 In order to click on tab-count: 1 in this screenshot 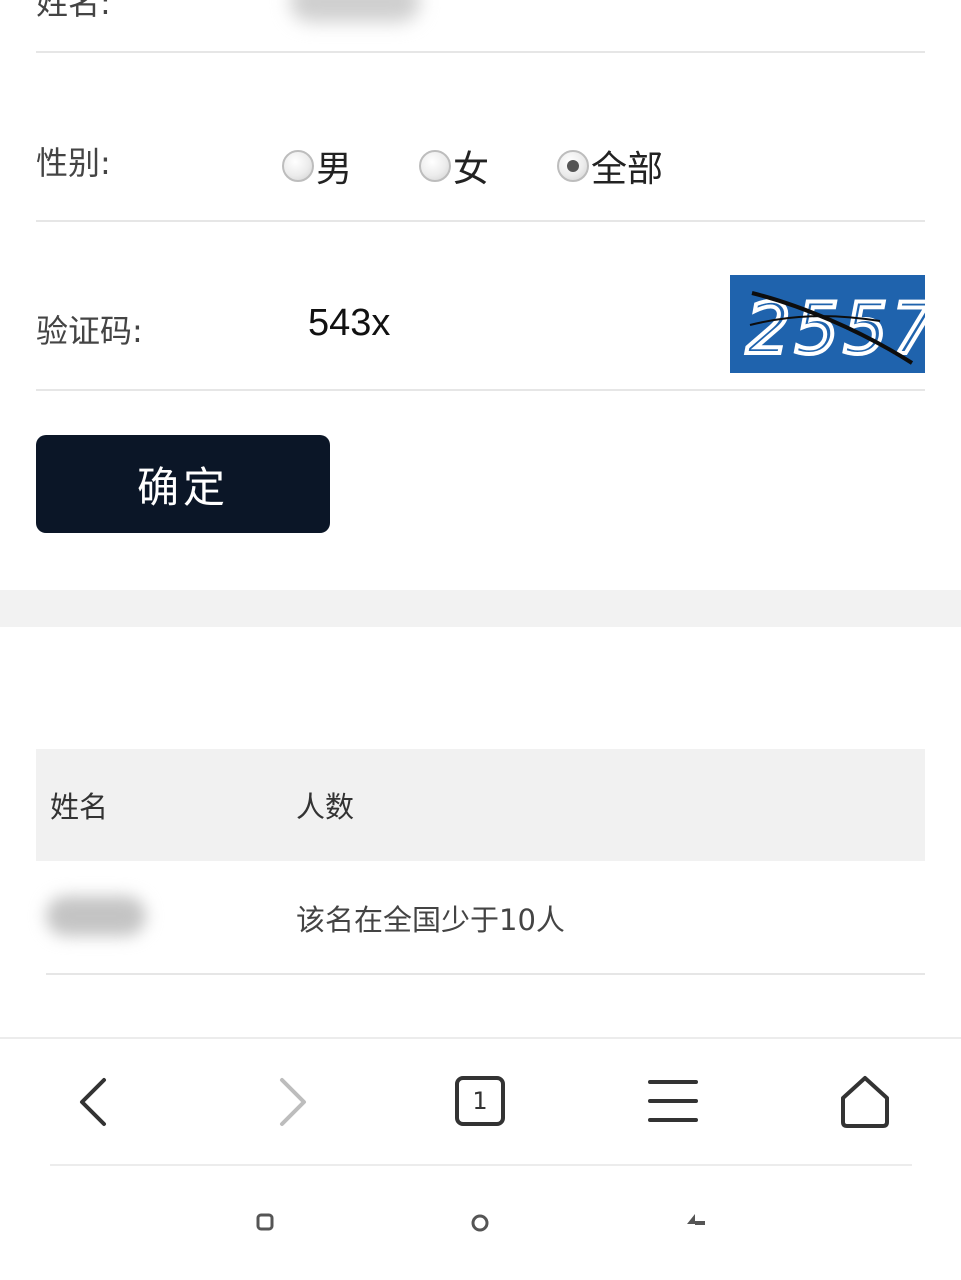, I will do `click(480, 1101)`.